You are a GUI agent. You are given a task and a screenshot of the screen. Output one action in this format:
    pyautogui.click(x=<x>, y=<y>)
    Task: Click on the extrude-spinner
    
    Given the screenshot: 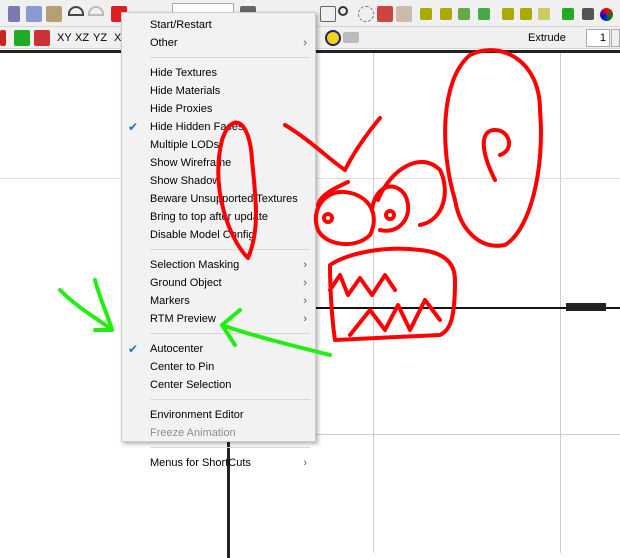 What is the action you would take?
    pyautogui.click(x=615, y=38)
    